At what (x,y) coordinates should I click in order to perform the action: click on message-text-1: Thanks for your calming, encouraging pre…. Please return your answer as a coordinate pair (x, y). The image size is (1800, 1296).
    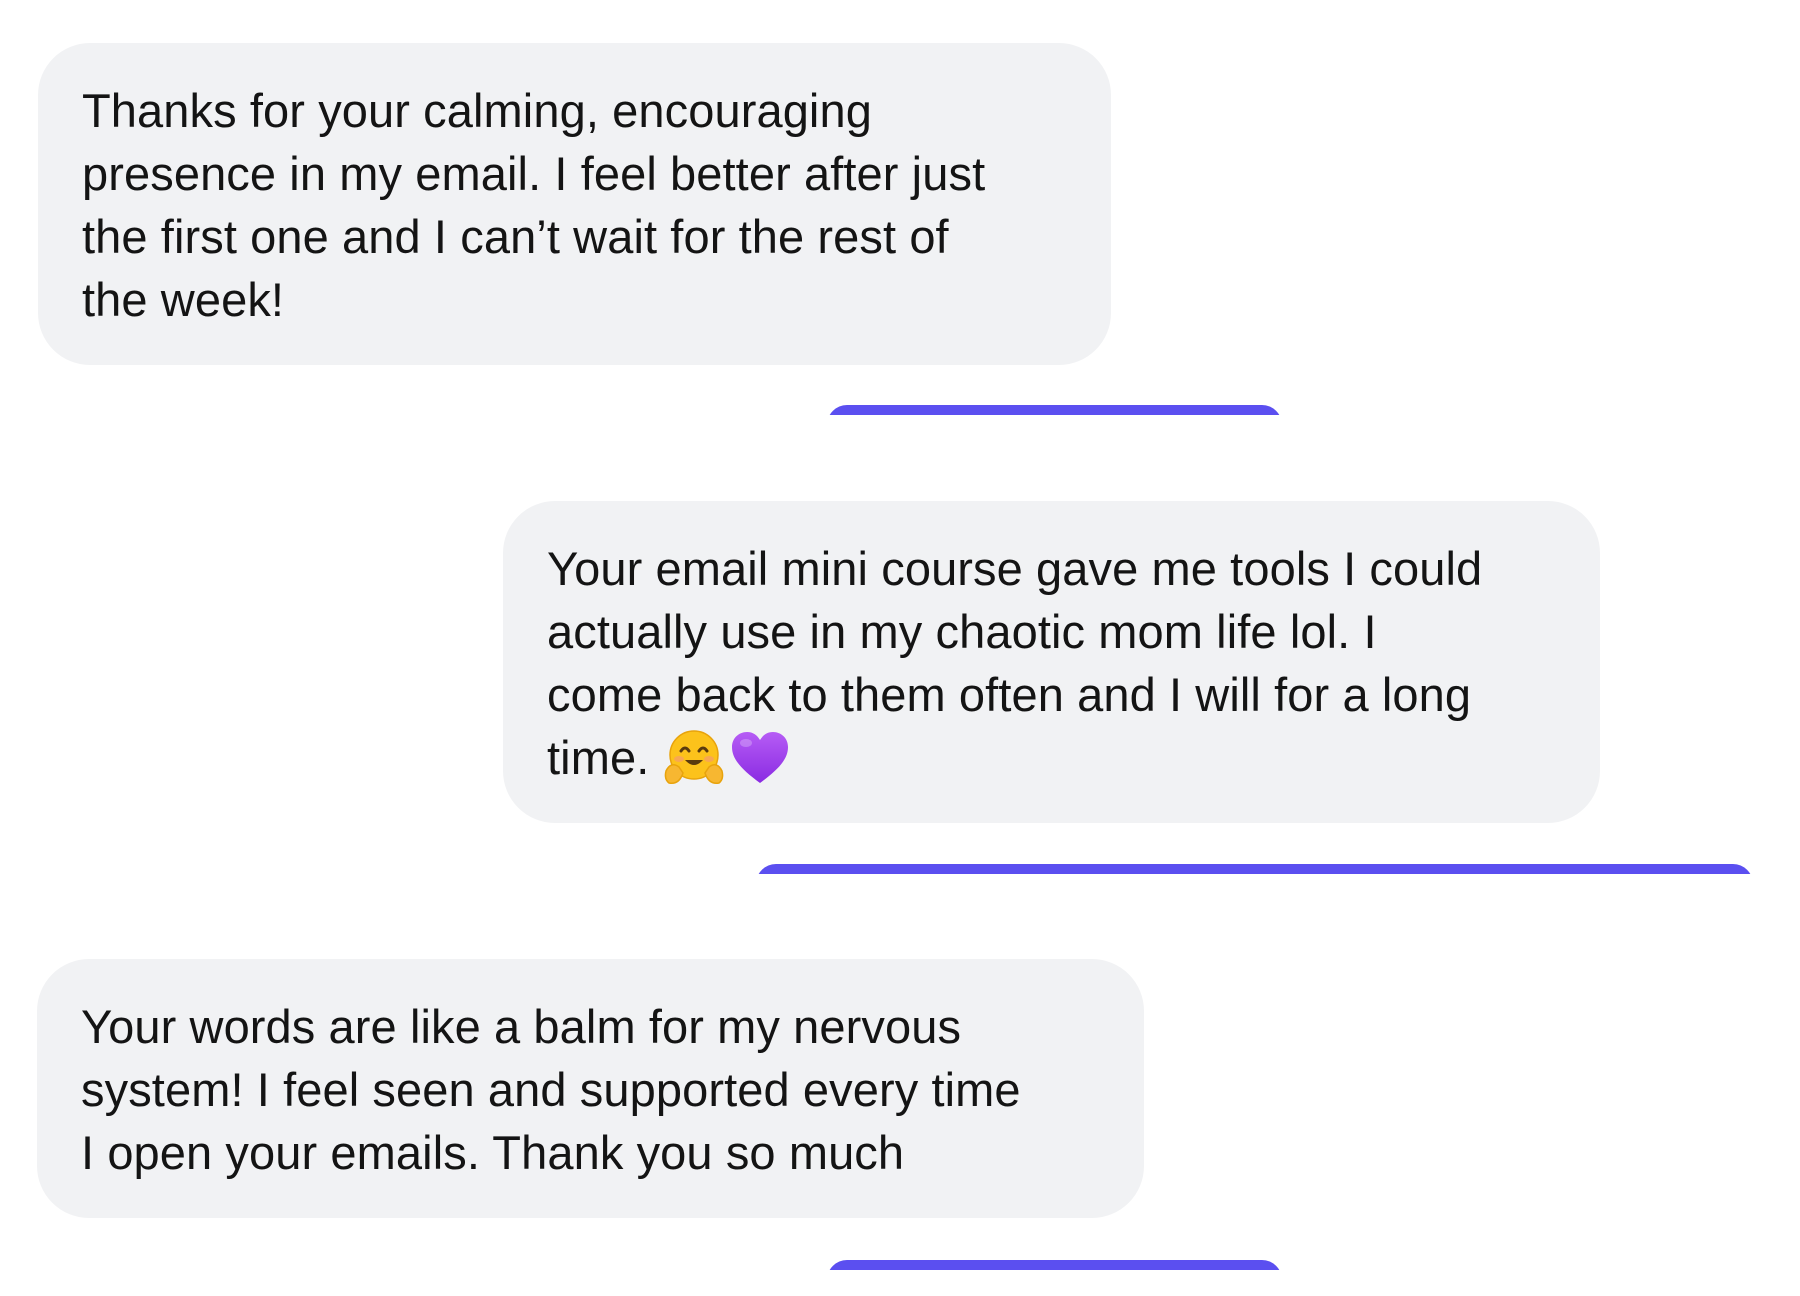
    Looking at the image, I should click on (534, 205).